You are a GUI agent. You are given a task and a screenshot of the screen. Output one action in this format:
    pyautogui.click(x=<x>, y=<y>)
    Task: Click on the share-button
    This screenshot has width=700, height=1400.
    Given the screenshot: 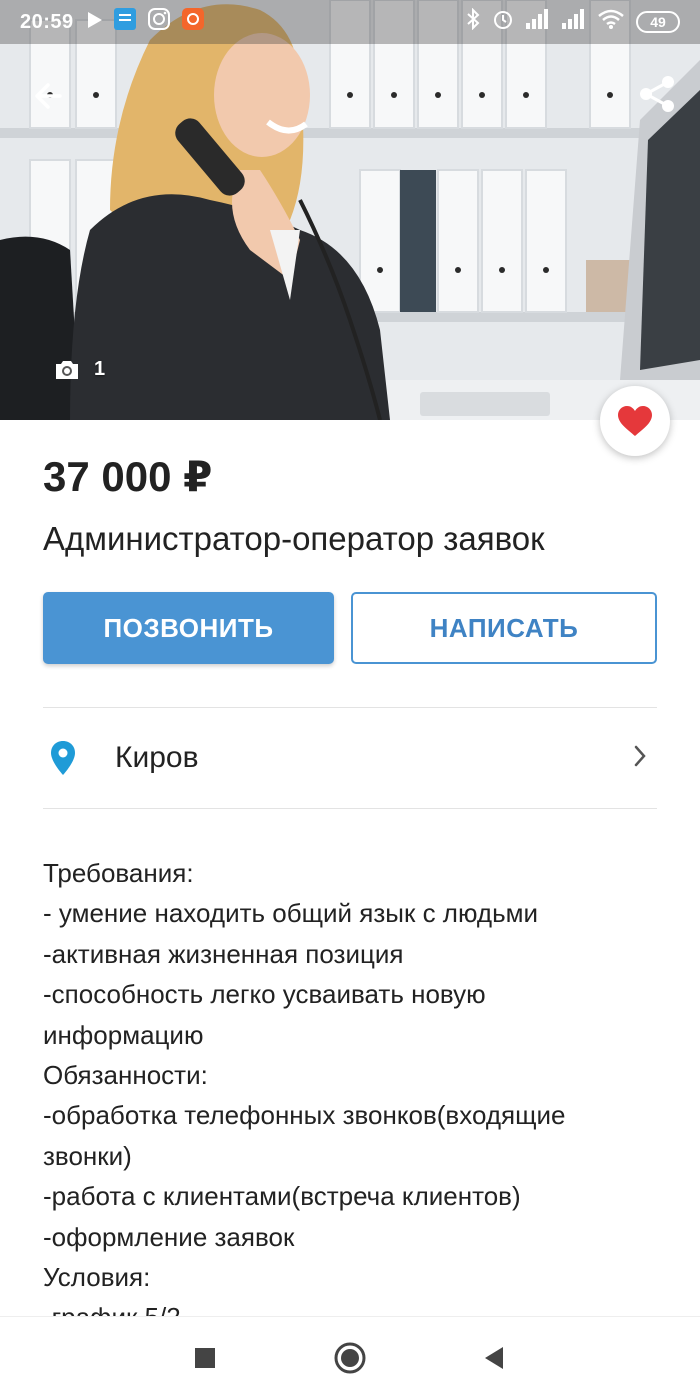 What is the action you would take?
    pyautogui.click(x=658, y=94)
    